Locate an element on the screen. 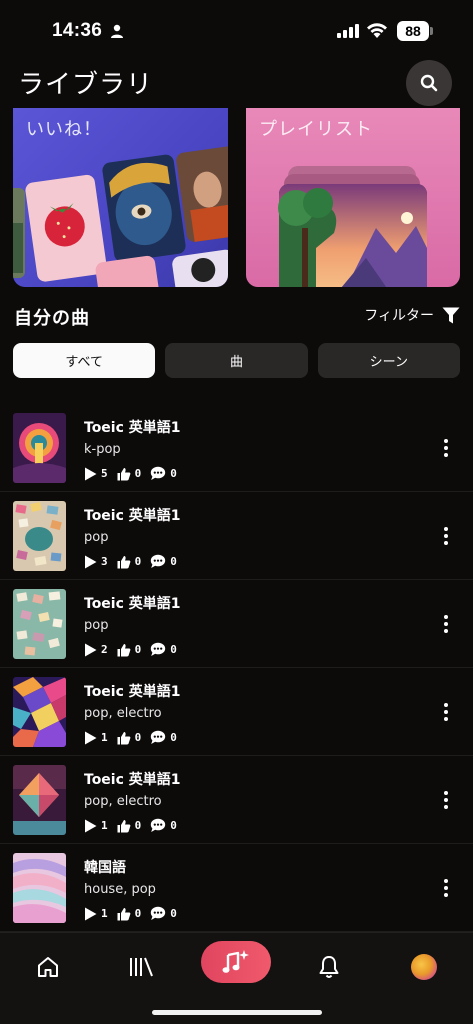  section-title: 自分の曲 is located at coordinates (52, 318).